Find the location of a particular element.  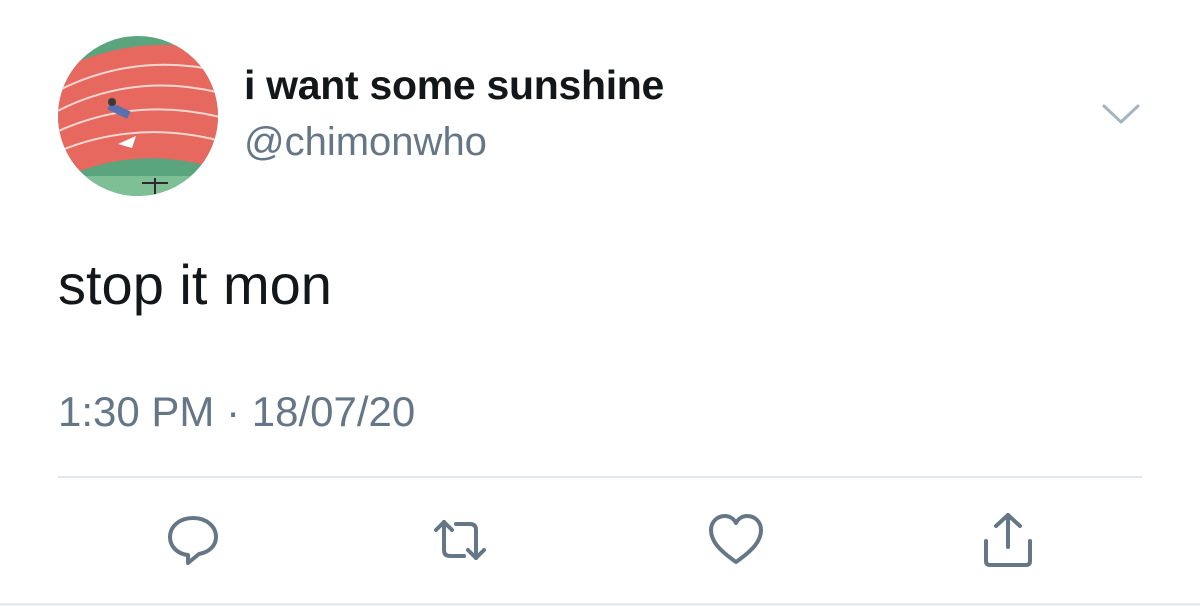

user-handle: @chimonwho is located at coordinates (365, 142).